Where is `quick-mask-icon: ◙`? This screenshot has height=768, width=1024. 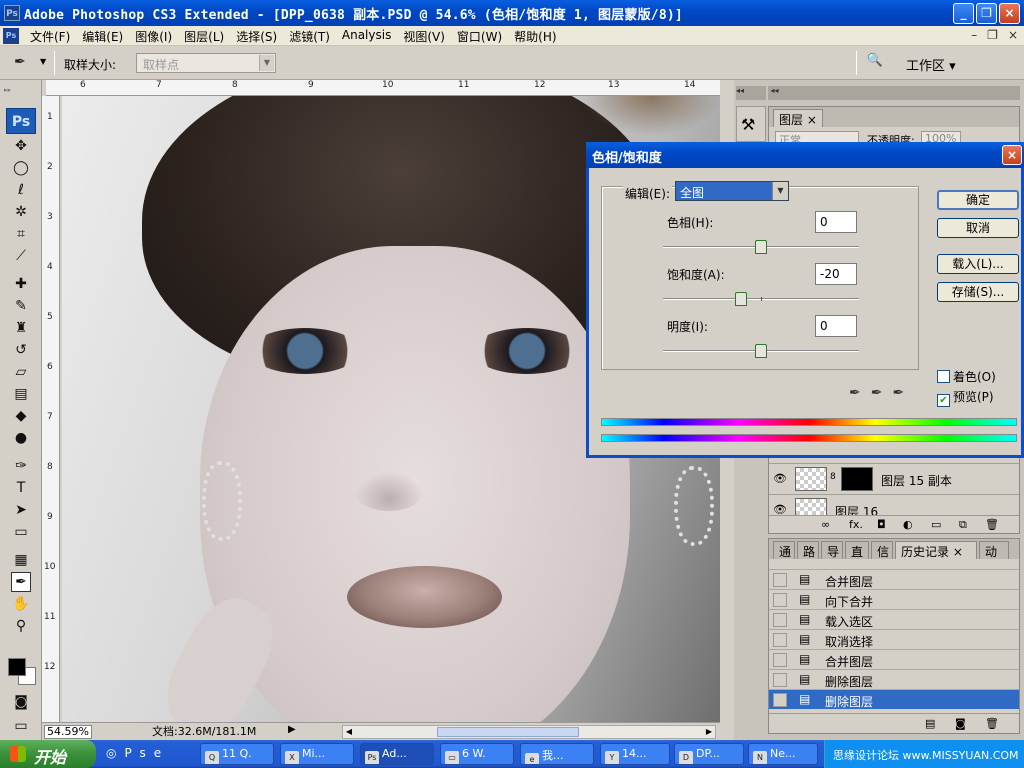
quick-mask-icon: ◙ is located at coordinates (21, 702).